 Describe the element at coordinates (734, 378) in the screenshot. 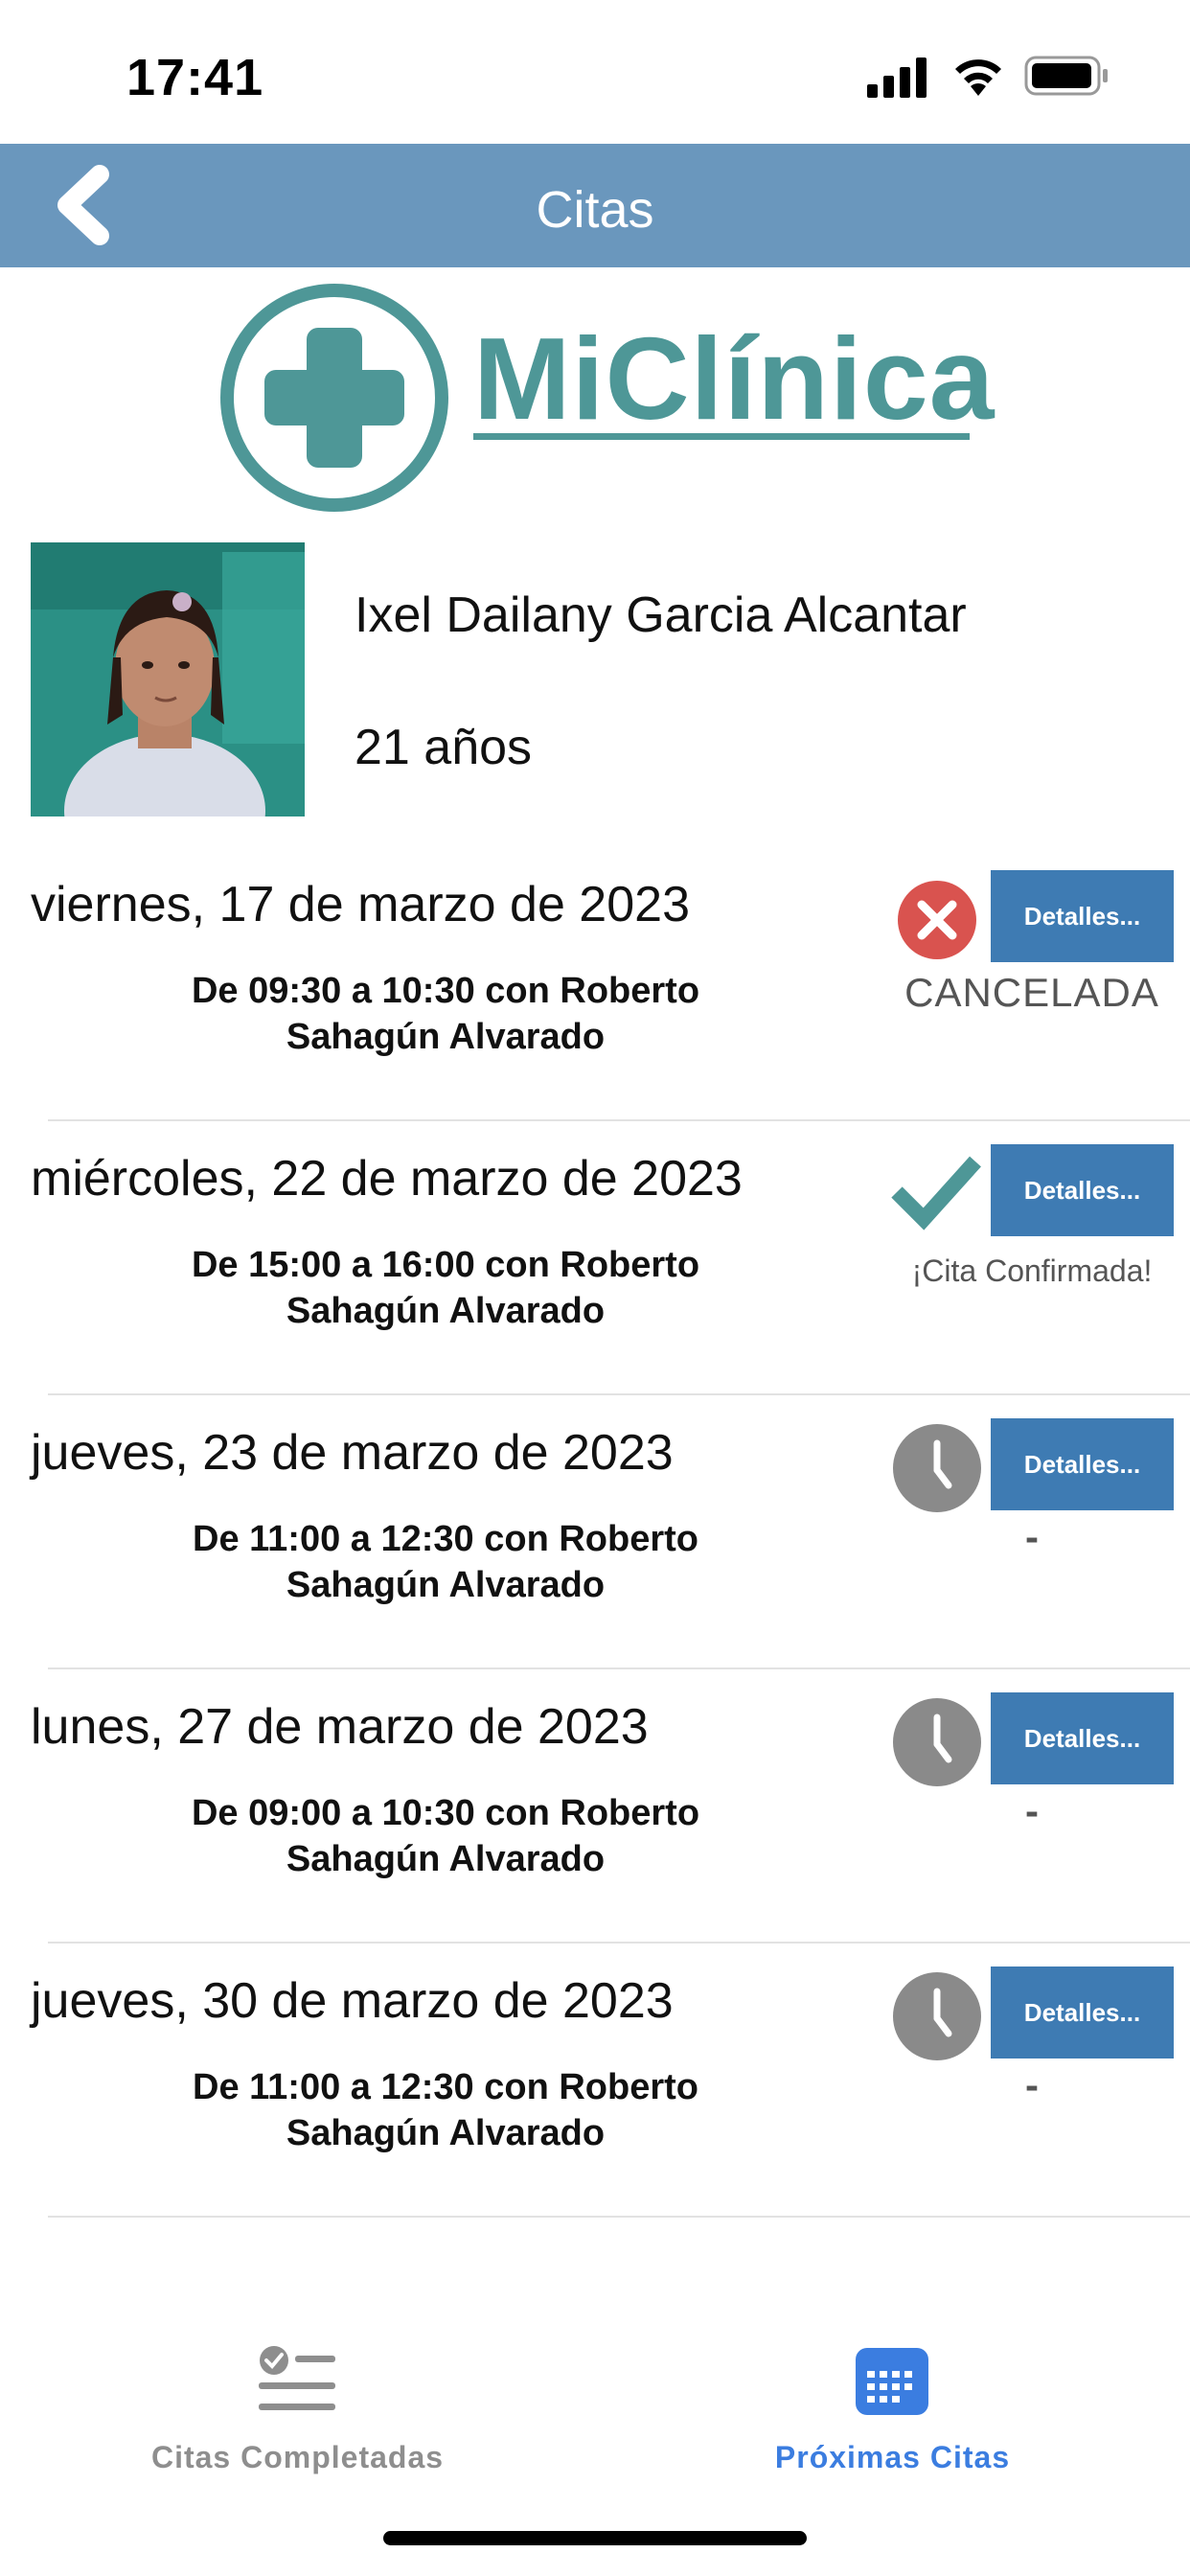

I see `logo-text: MiClínica` at that location.